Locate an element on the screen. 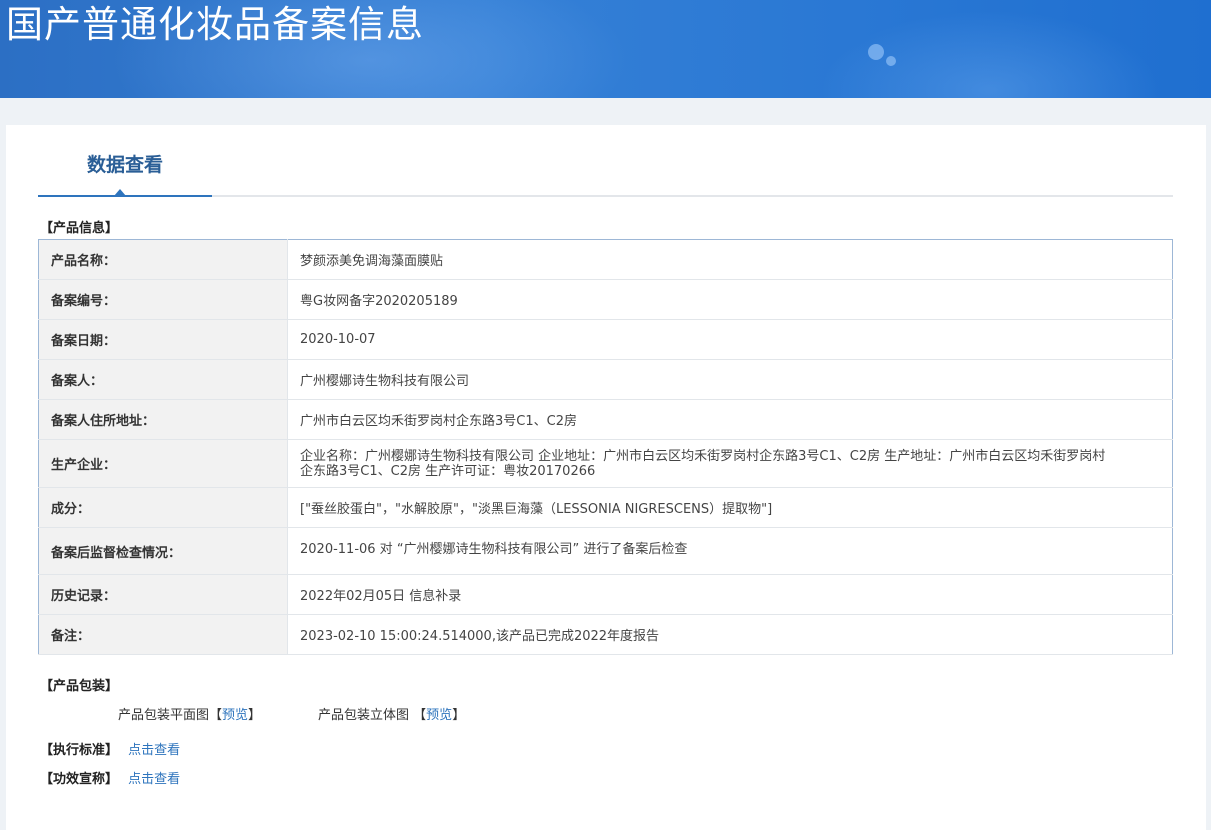  row-value-product-name: 梦颜添美免调海藻面膜贴 is located at coordinates (730, 259).